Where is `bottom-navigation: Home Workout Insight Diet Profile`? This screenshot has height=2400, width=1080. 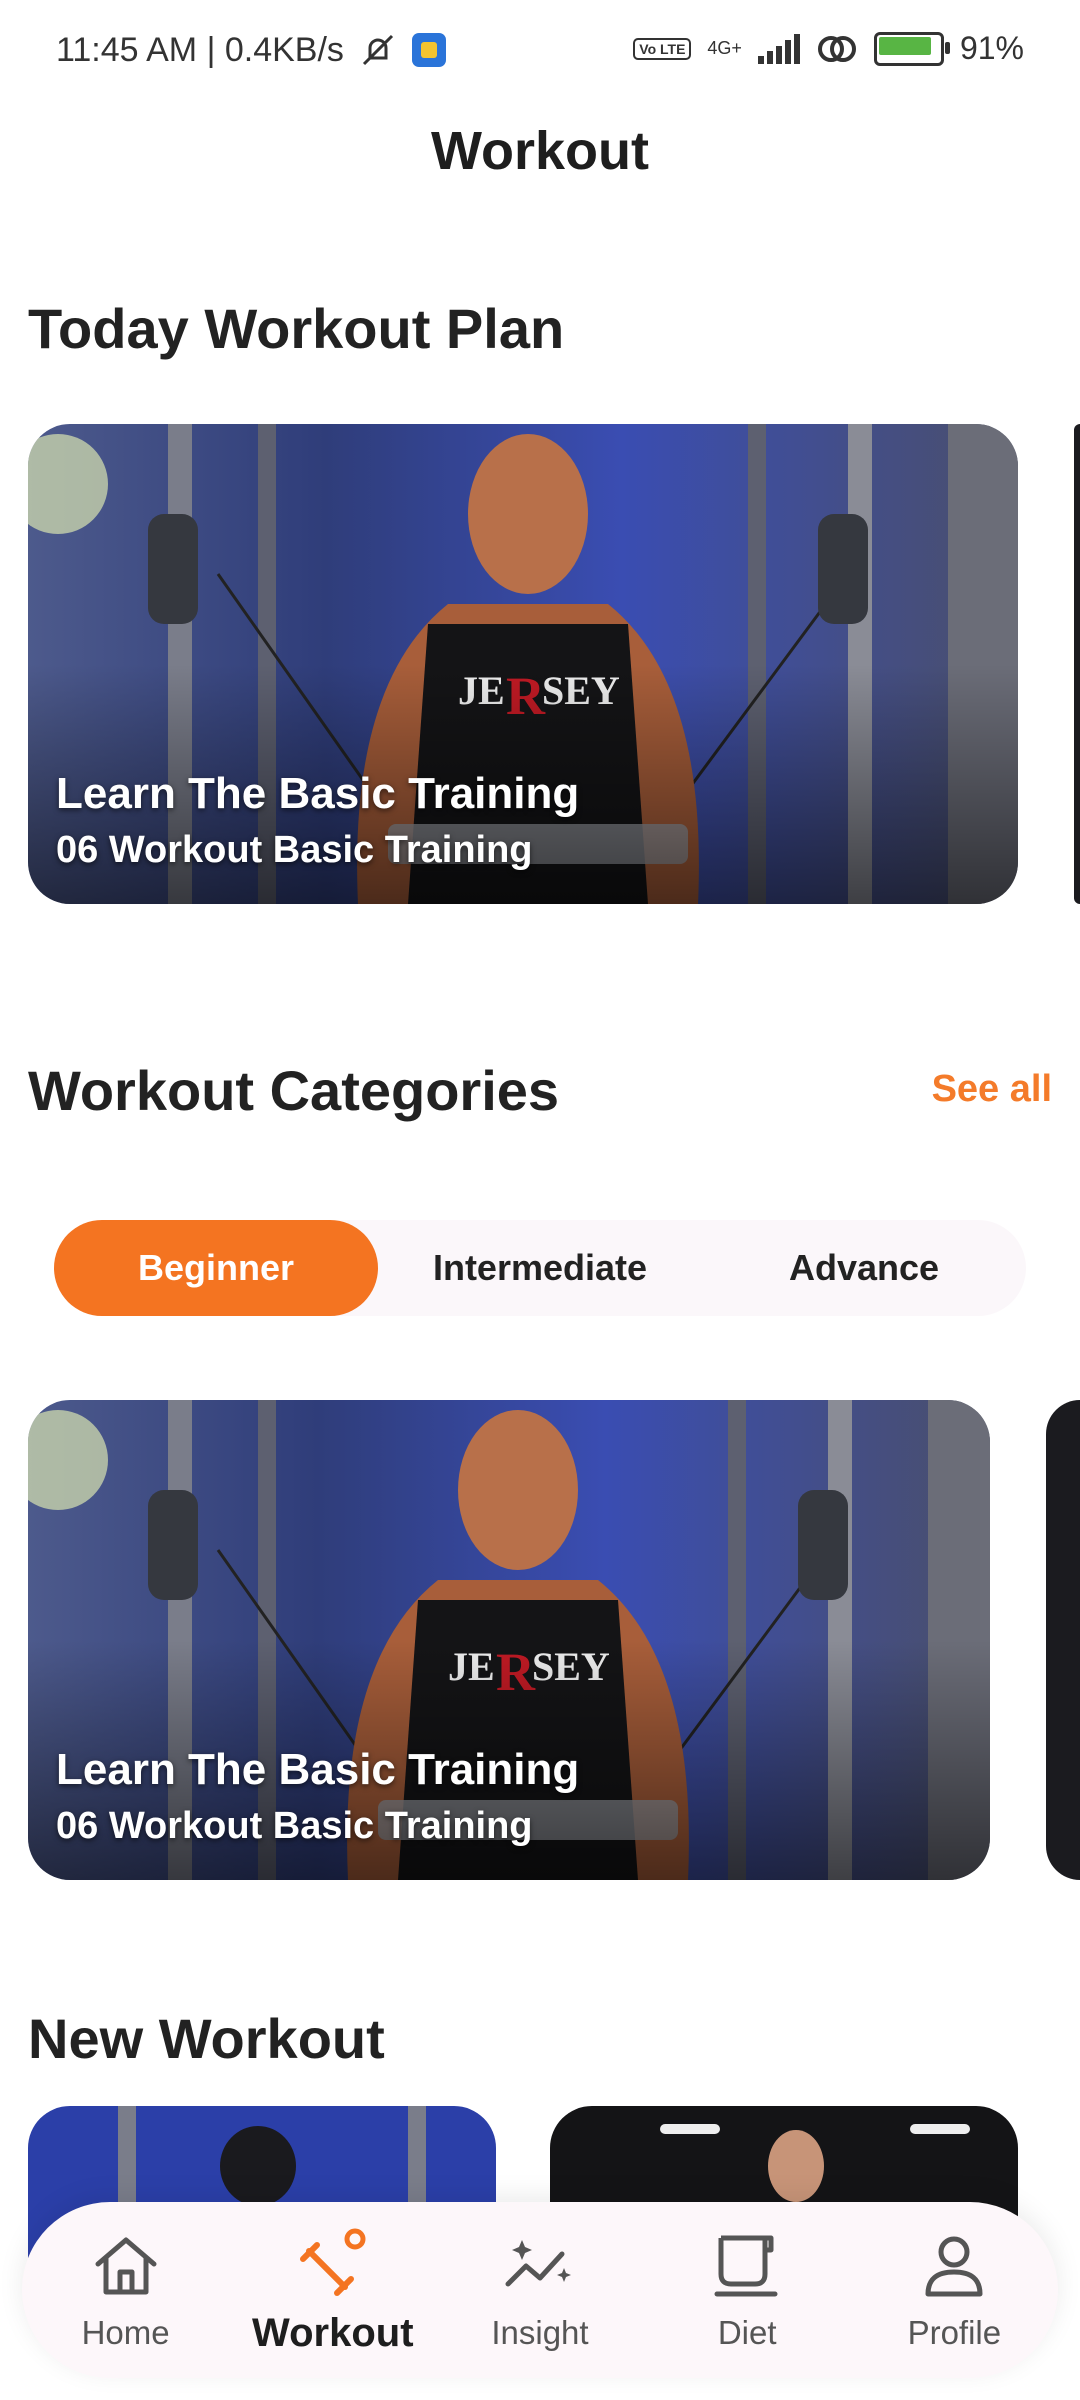 bottom-navigation: Home Workout Insight Diet Profile is located at coordinates (540, 2290).